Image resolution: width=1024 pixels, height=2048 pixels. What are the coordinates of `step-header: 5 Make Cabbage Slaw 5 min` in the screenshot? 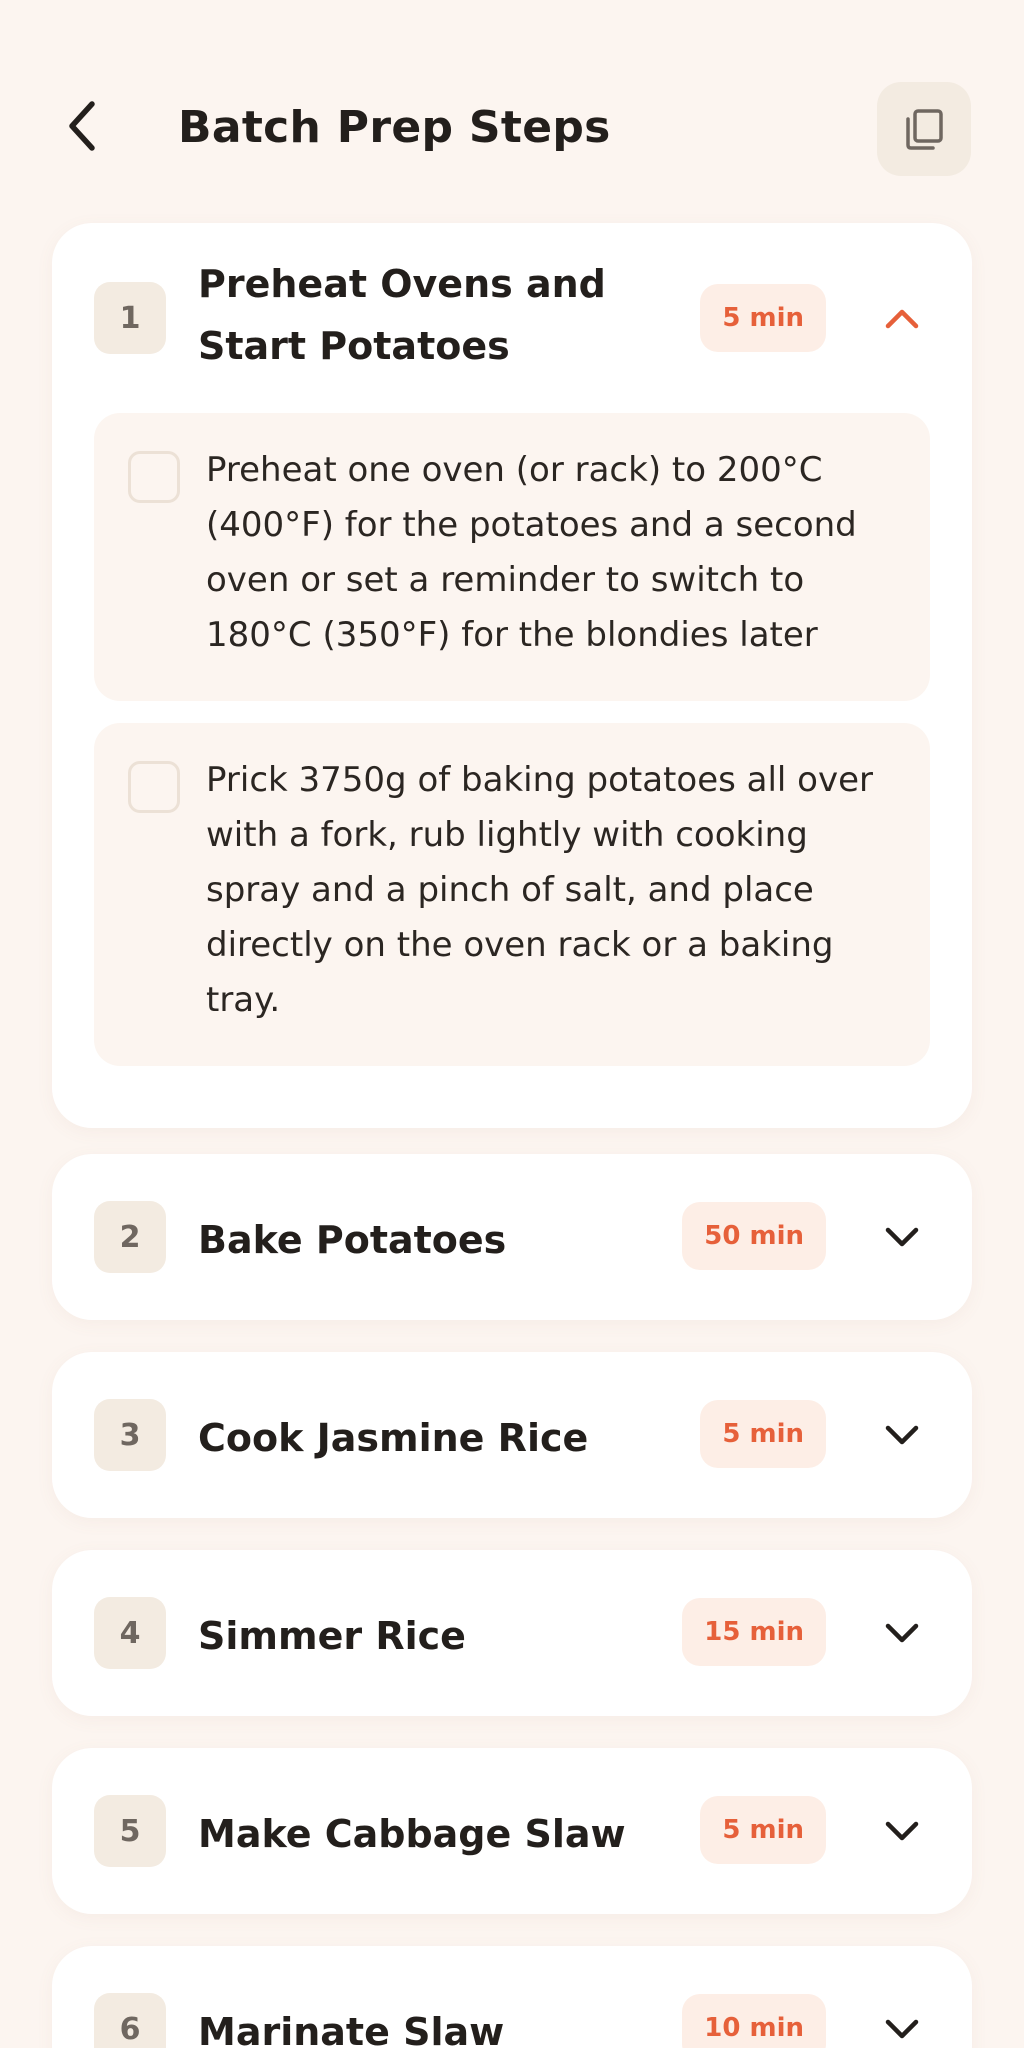 It's located at (512, 1831).